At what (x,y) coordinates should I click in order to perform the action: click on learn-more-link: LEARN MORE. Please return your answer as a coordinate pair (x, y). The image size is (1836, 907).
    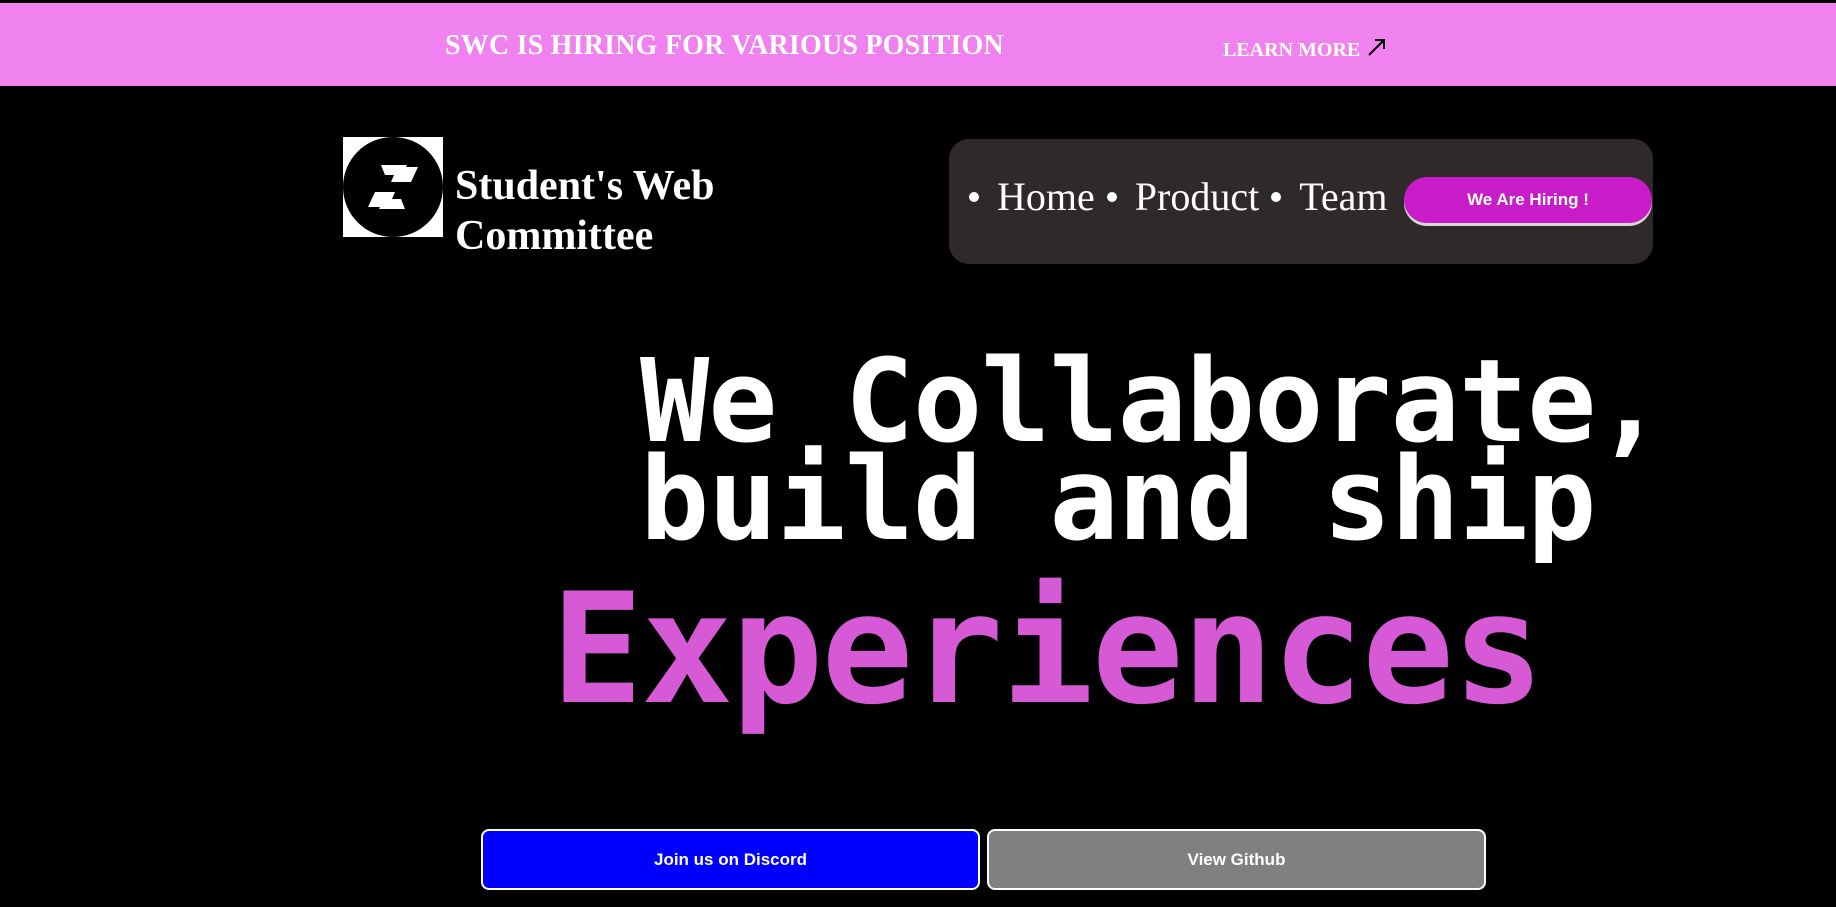
    Looking at the image, I should click on (1305, 50).